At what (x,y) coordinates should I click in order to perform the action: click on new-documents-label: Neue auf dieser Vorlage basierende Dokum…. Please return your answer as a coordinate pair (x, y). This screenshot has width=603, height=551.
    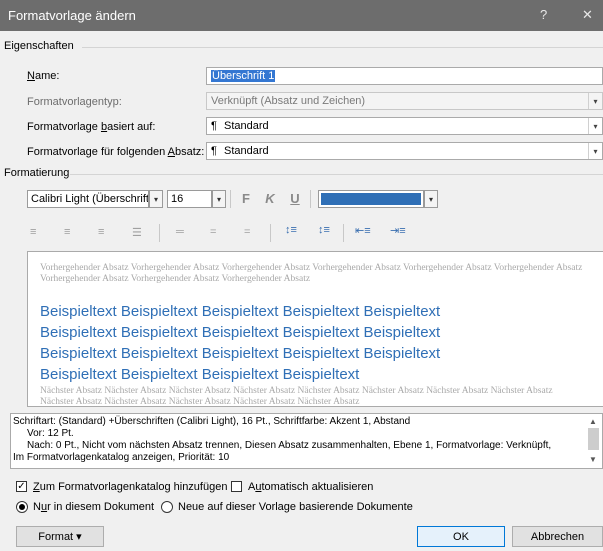
    Looking at the image, I should click on (295, 507).